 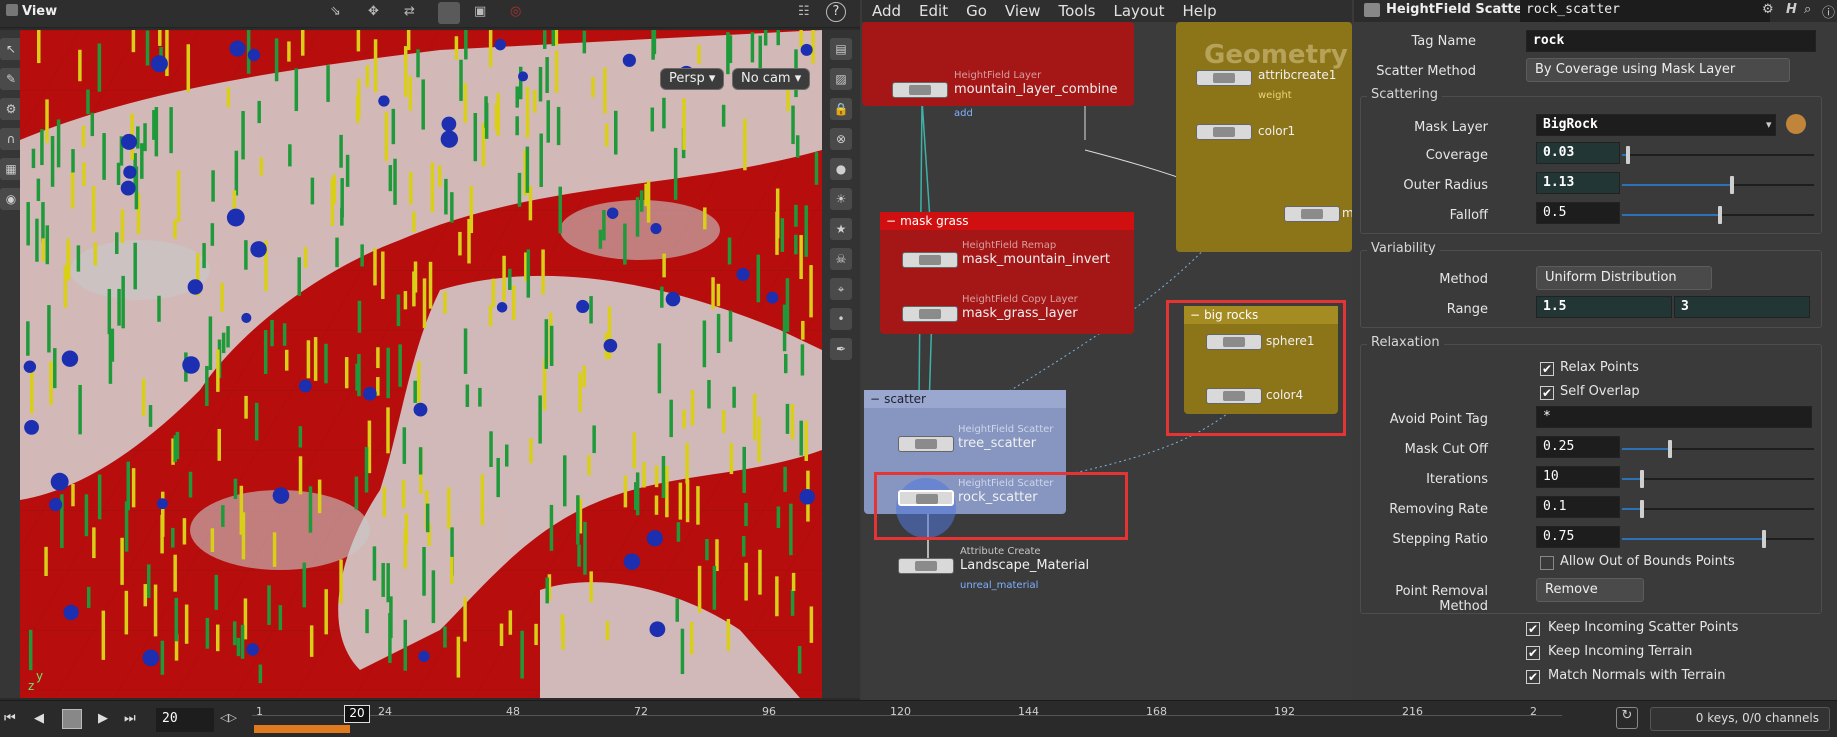 What do you see at coordinates (1547, 369) in the screenshot?
I see `relax-points-checkbox: ✔` at bounding box center [1547, 369].